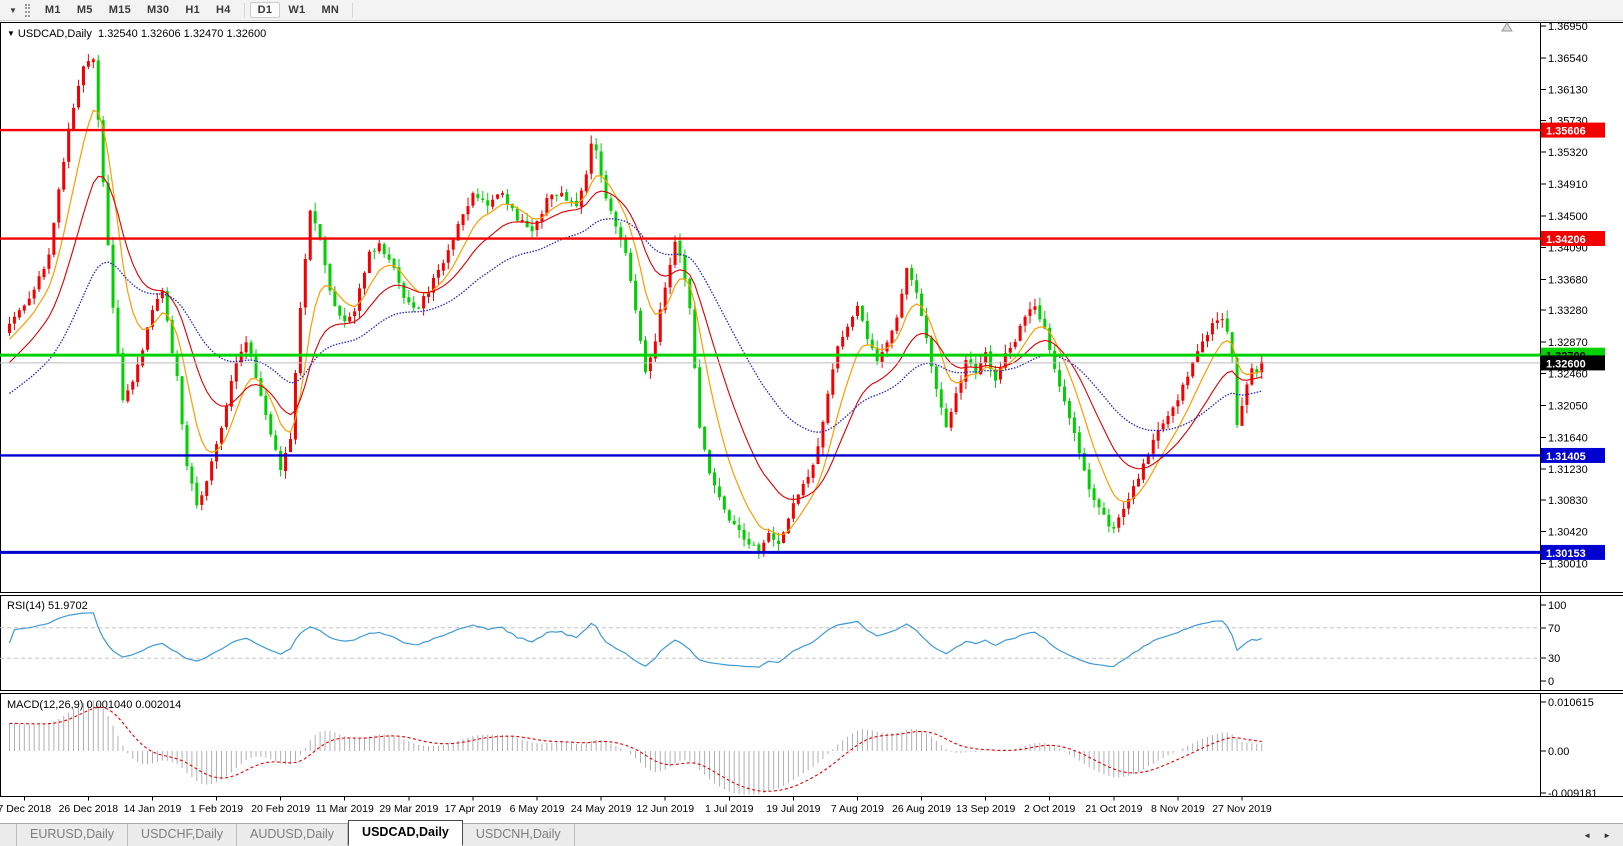 Image resolution: width=1623 pixels, height=846 pixels. What do you see at coordinates (120, 10) in the screenshot?
I see `timeframe-button-m15: M15` at bounding box center [120, 10].